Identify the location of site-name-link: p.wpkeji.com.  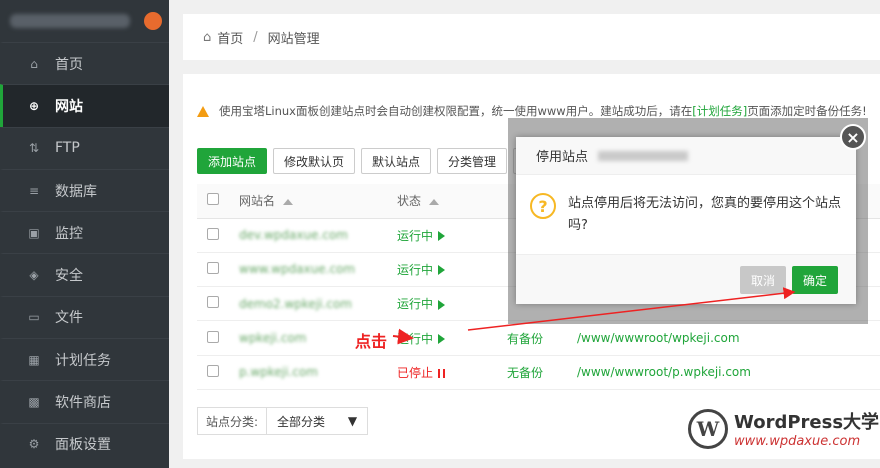
(278, 372).